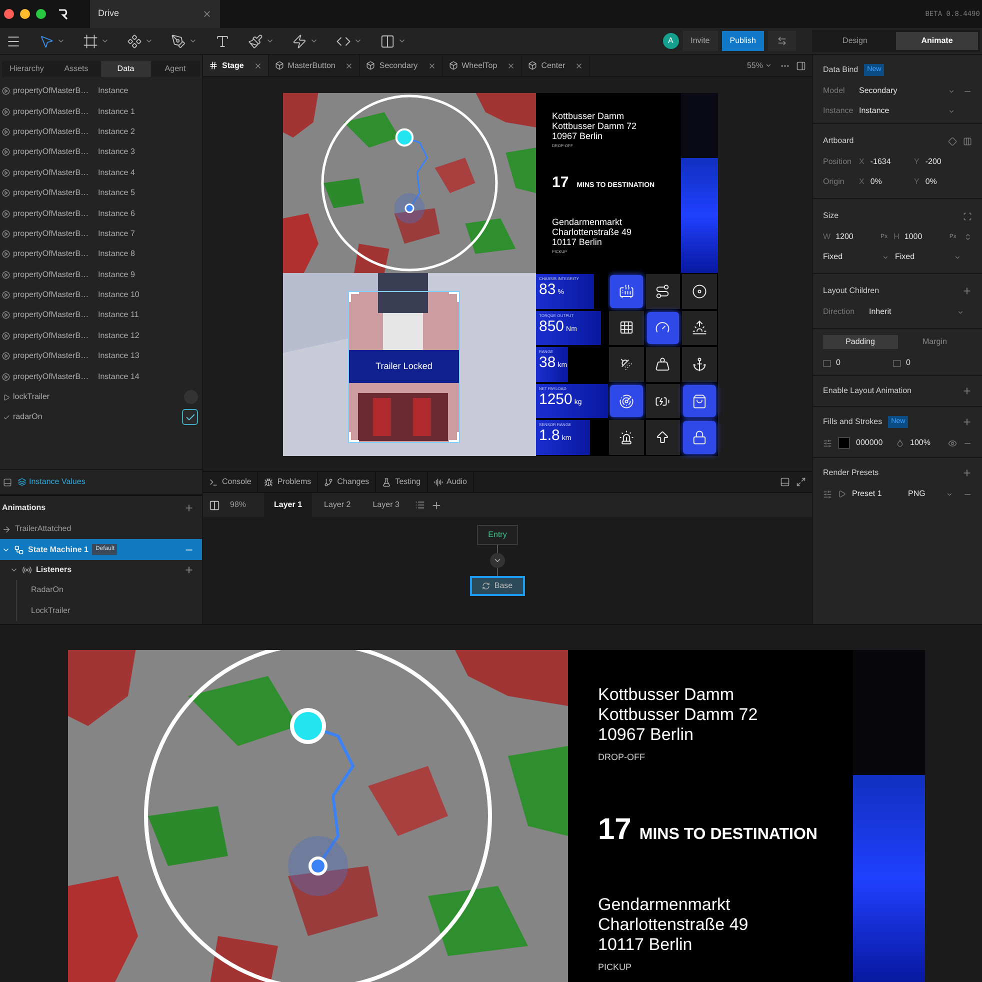  What do you see at coordinates (25, 14) in the screenshot?
I see `minimize-window-button` at bounding box center [25, 14].